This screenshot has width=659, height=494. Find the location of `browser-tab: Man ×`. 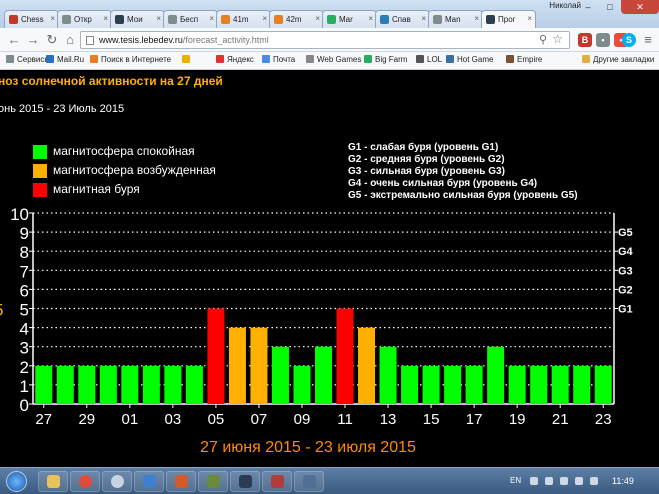

browser-tab: Man × is located at coordinates (455, 19).